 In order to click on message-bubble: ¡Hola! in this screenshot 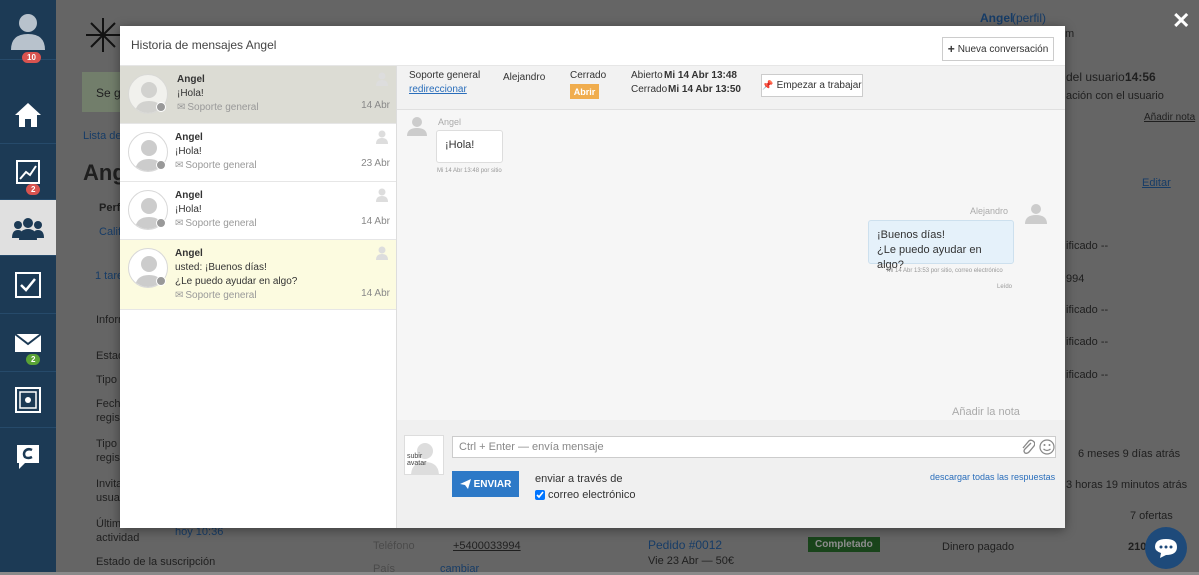, I will do `click(469, 146)`.